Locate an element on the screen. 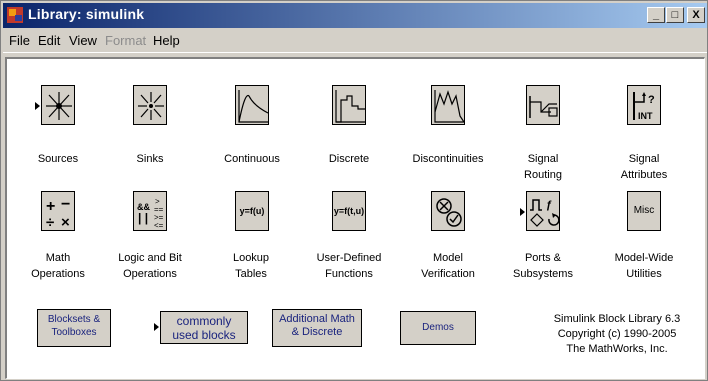 This screenshot has height=381, width=708. sources-label: Sources is located at coordinates (58, 159).